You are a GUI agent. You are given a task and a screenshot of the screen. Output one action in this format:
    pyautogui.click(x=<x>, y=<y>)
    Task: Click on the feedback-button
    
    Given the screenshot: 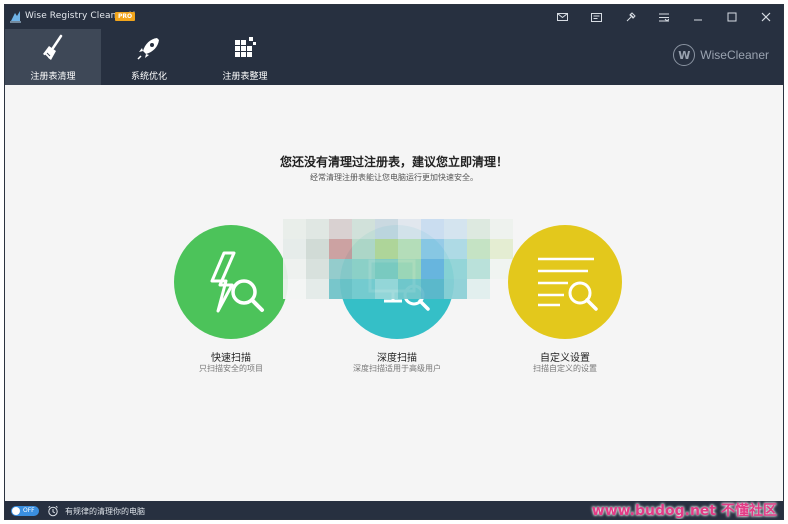 What is the action you would take?
    pyautogui.click(x=596, y=17)
    